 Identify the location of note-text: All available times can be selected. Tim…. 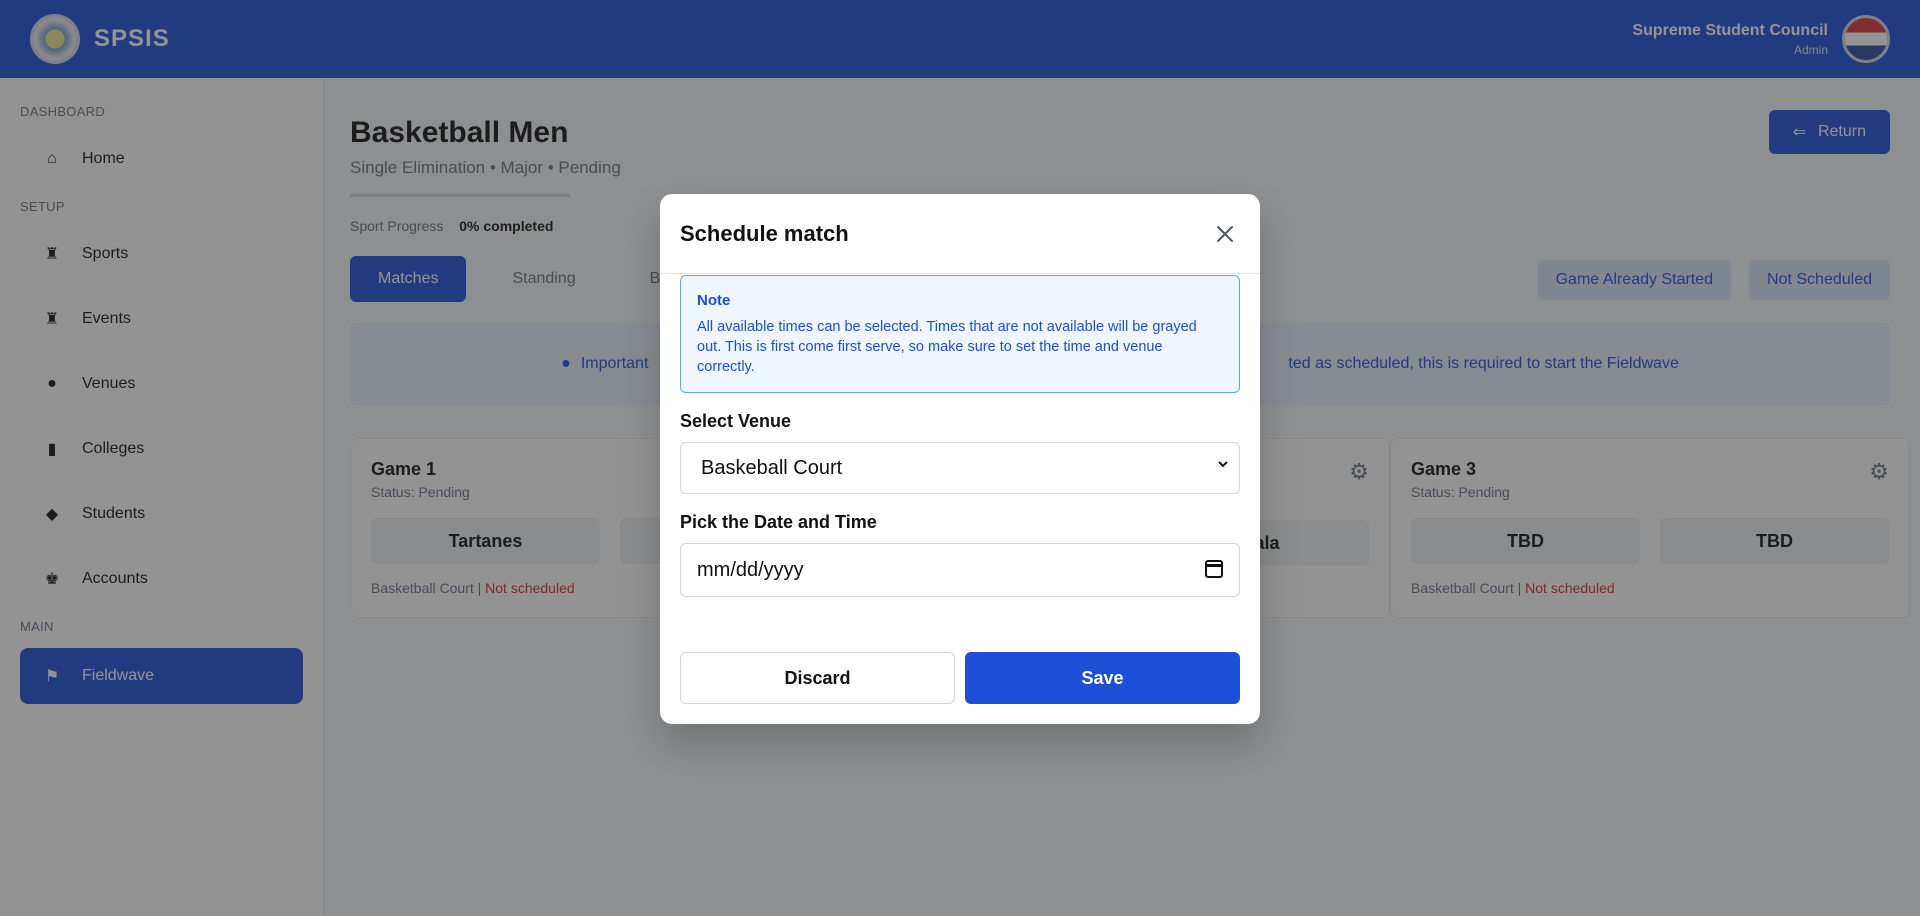
(947, 347).